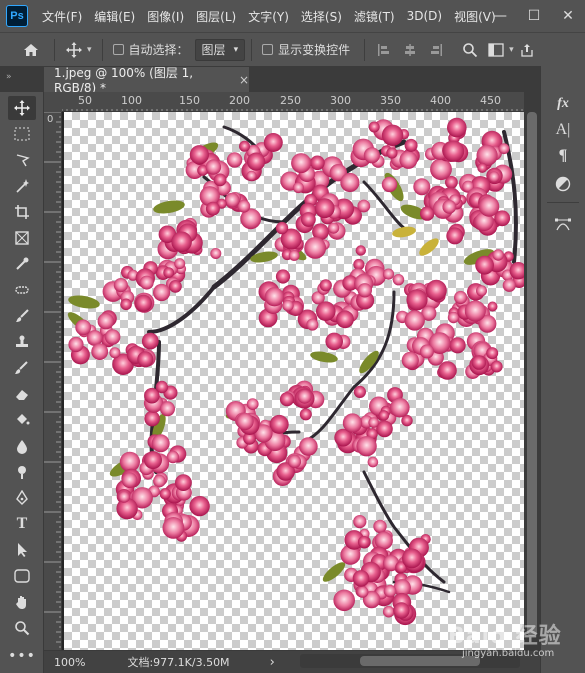 The height and width of the screenshot is (673, 585). I want to click on ruler-label: 300, so click(340, 100).